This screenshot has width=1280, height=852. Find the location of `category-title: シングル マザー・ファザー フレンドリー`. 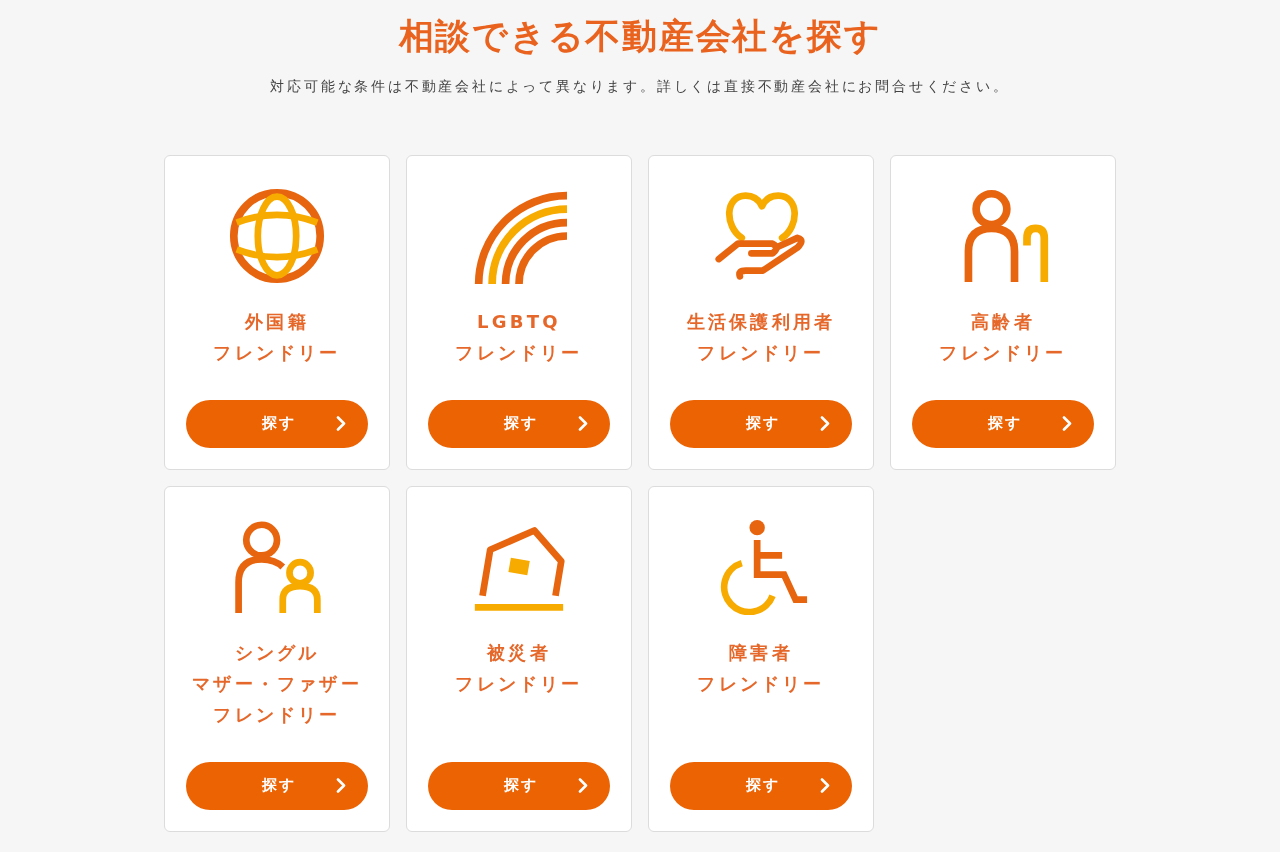

category-title: シングル マザー・ファザー フレンドリー is located at coordinates (277, 683).